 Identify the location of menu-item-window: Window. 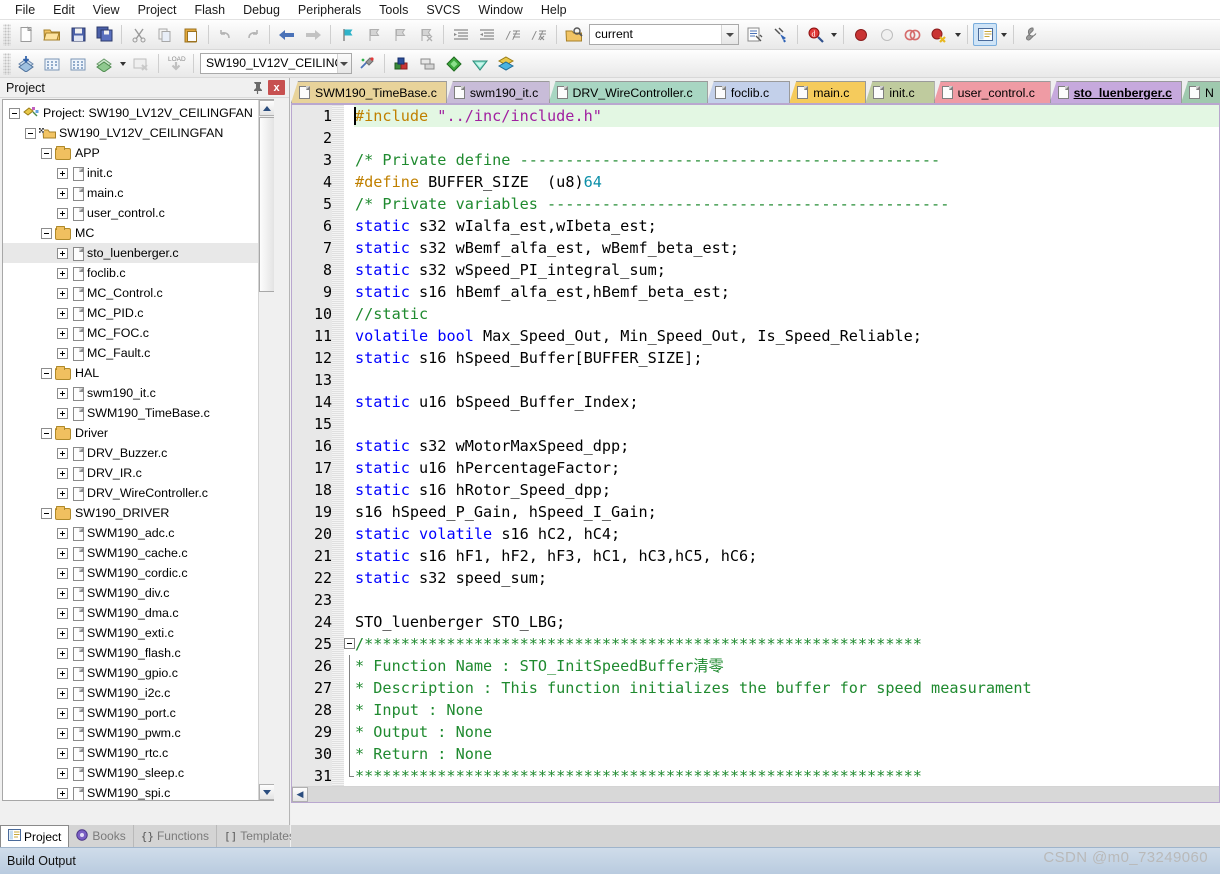
(500, 10).